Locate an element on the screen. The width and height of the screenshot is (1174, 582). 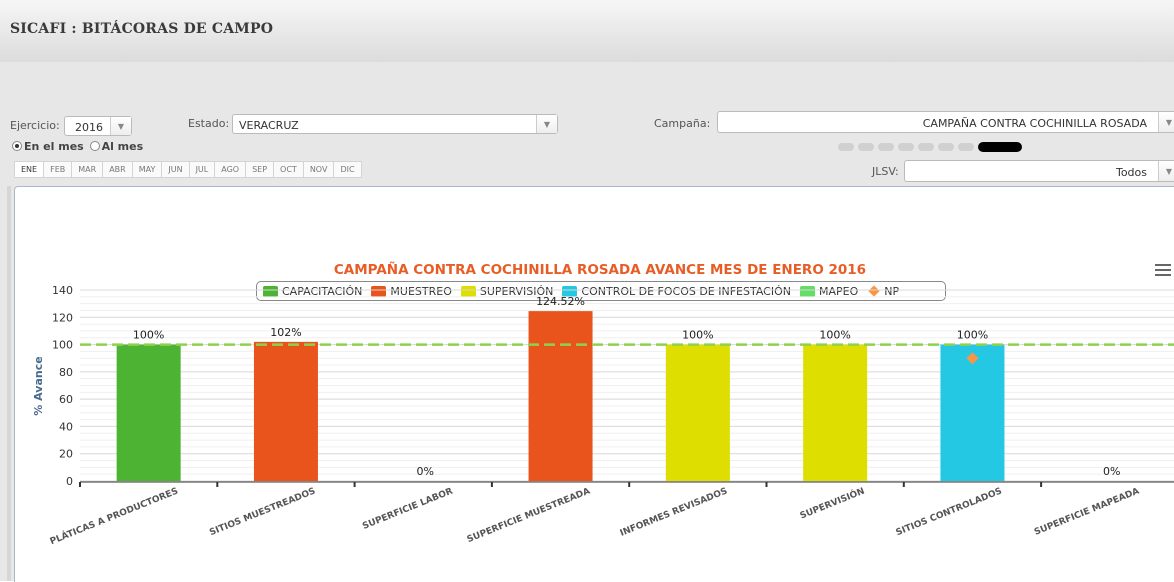
legend-item: MUESTREO is located at coordinates (411, 291).